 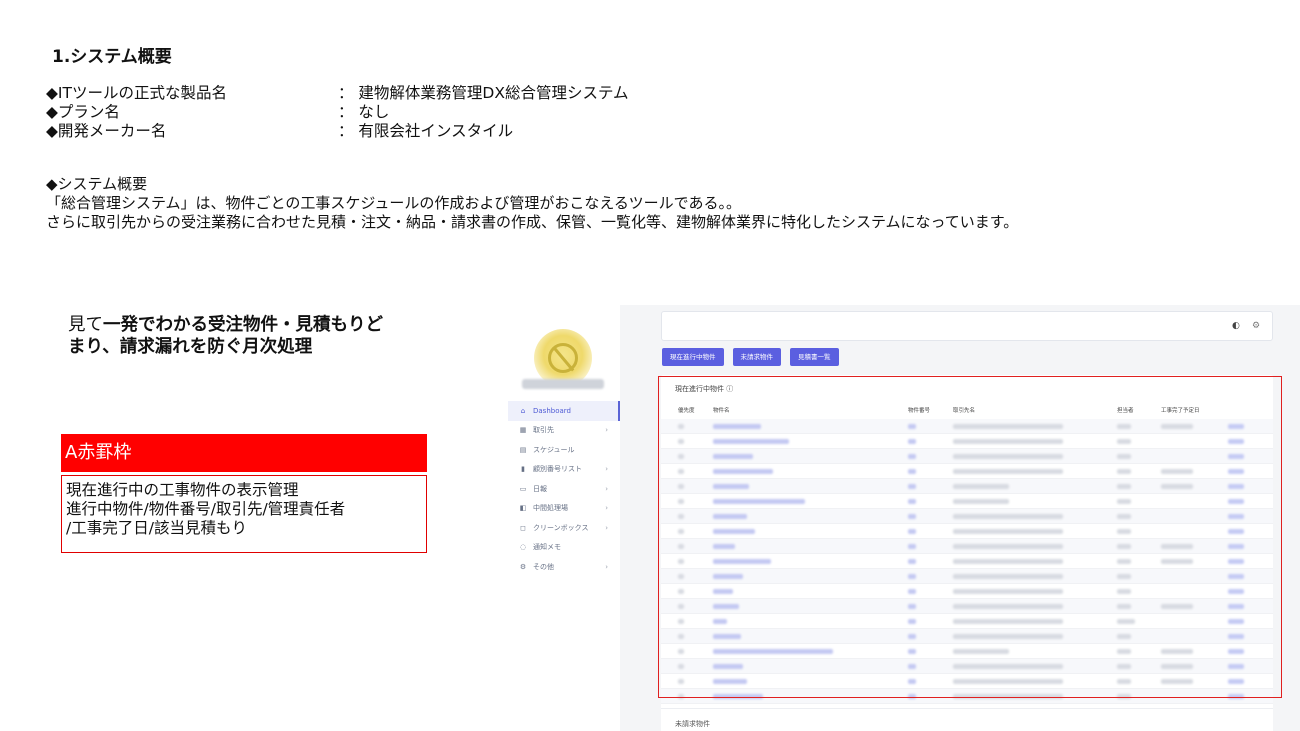 I want to click on tab-unbilled-projects: 未請求物件, so click(x=756, y=357).